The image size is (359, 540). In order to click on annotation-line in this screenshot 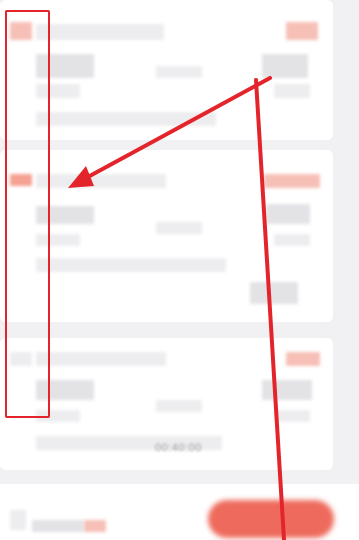, I will do `click(270, 309)`.